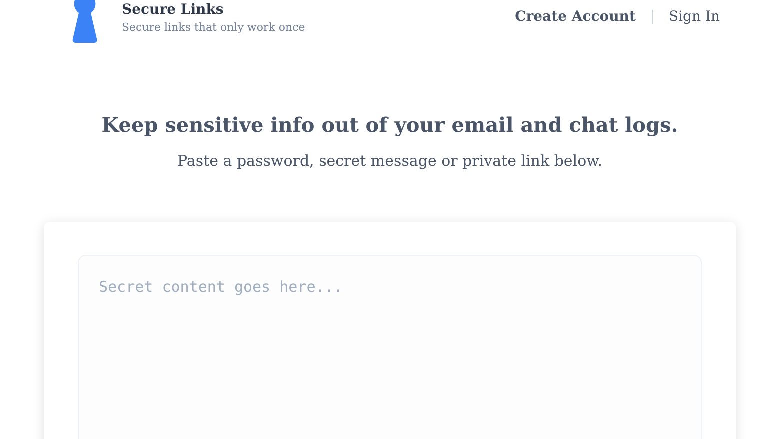  I want to click on hero-subheading: Paste a password, secret message or private link below., so click(390, 161).